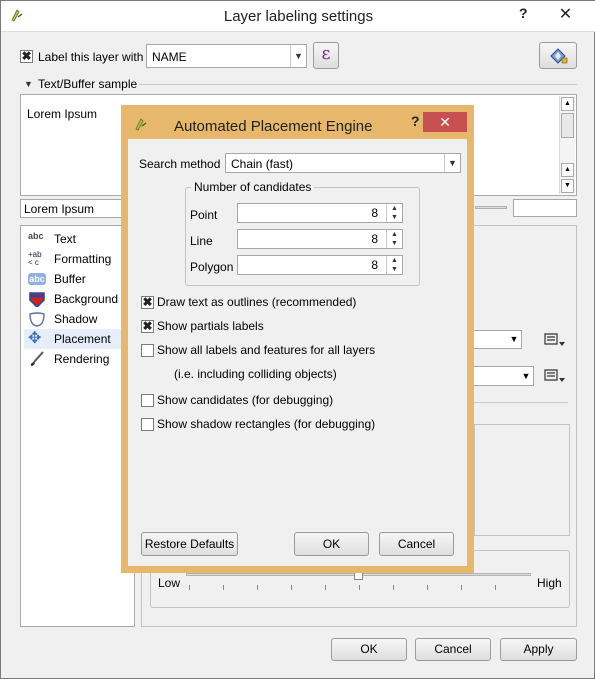  I want to click on scroll-thumb, so click(567, 125).